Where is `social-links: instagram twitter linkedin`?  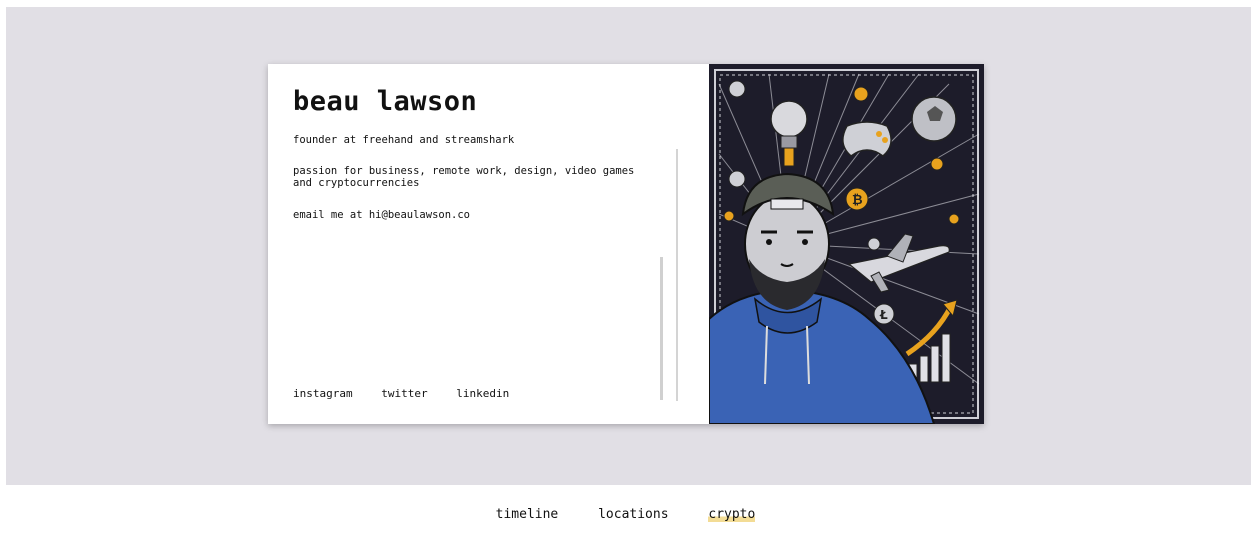
social-links: instagram twitter linkedin is located at coordinates (412, 393).